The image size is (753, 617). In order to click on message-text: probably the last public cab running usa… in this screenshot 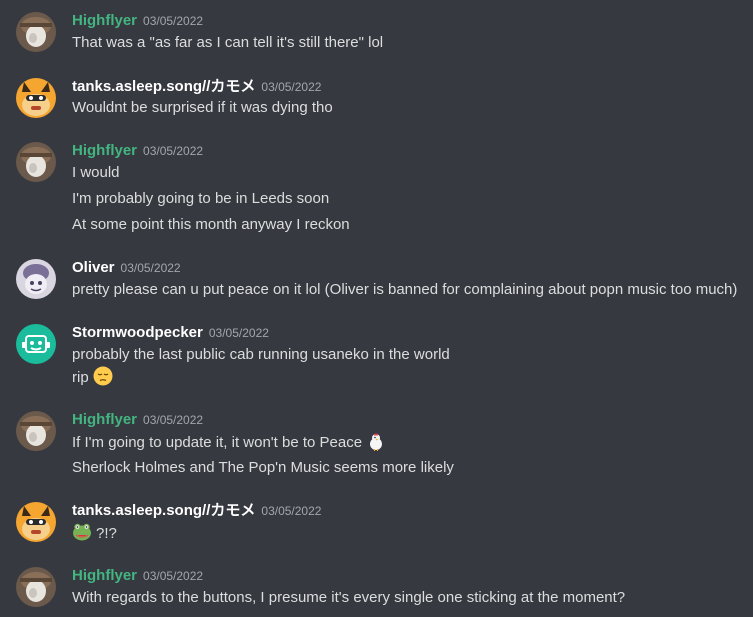, I will do `click(261, 354)`.